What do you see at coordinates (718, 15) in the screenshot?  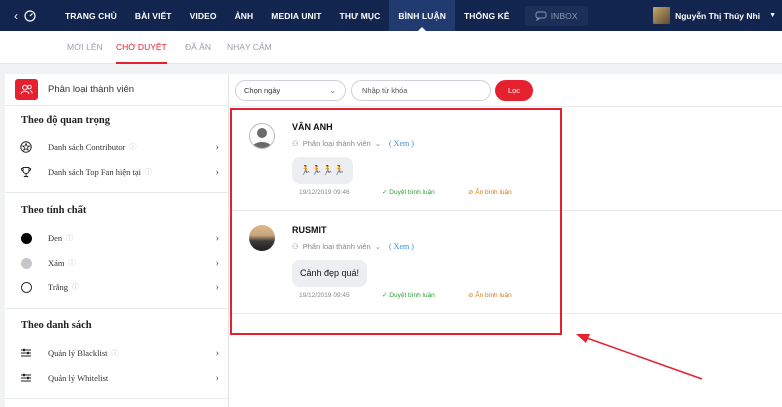 I see `user-name: Nguyễn Thị Thúy Nhi` at bounding box center [718, 15].